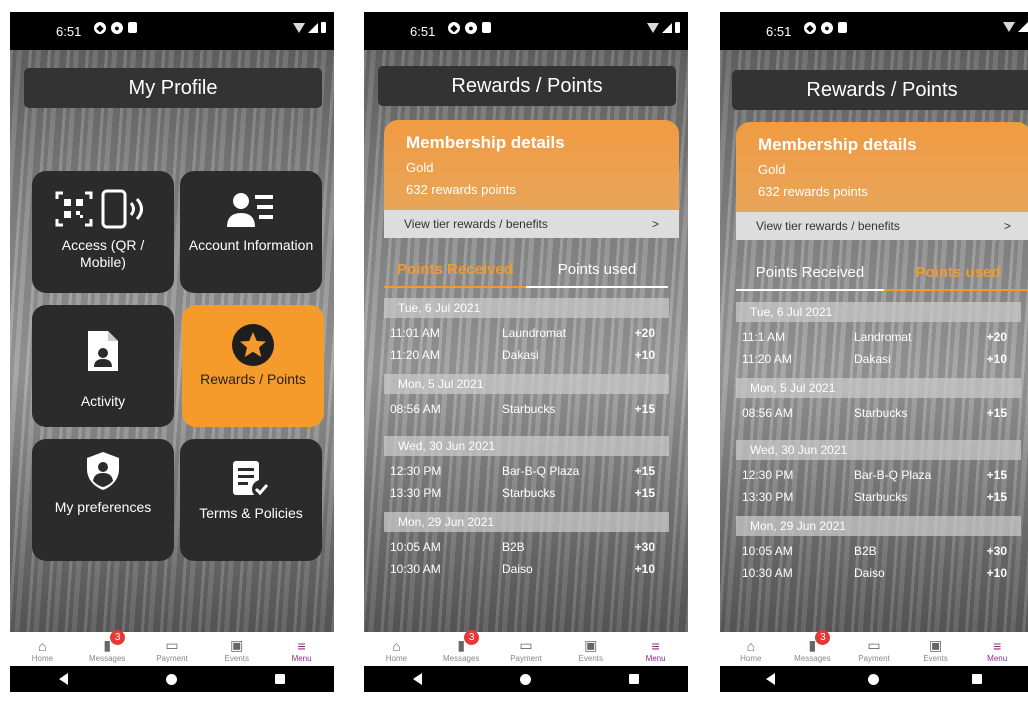  I want to click on transaction-time: 12:30 PM, so click(768, 475).